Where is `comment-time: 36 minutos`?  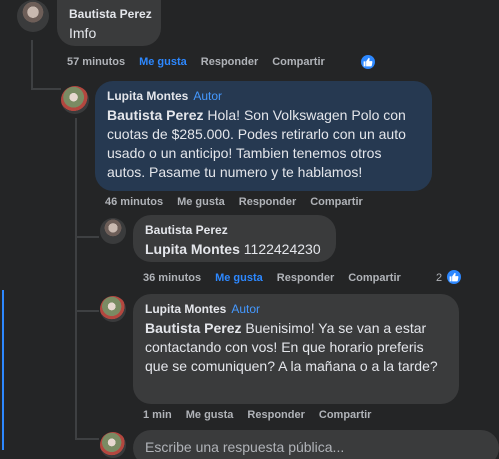 comment-time: 36 minutos is located at coordinates (172, 278).